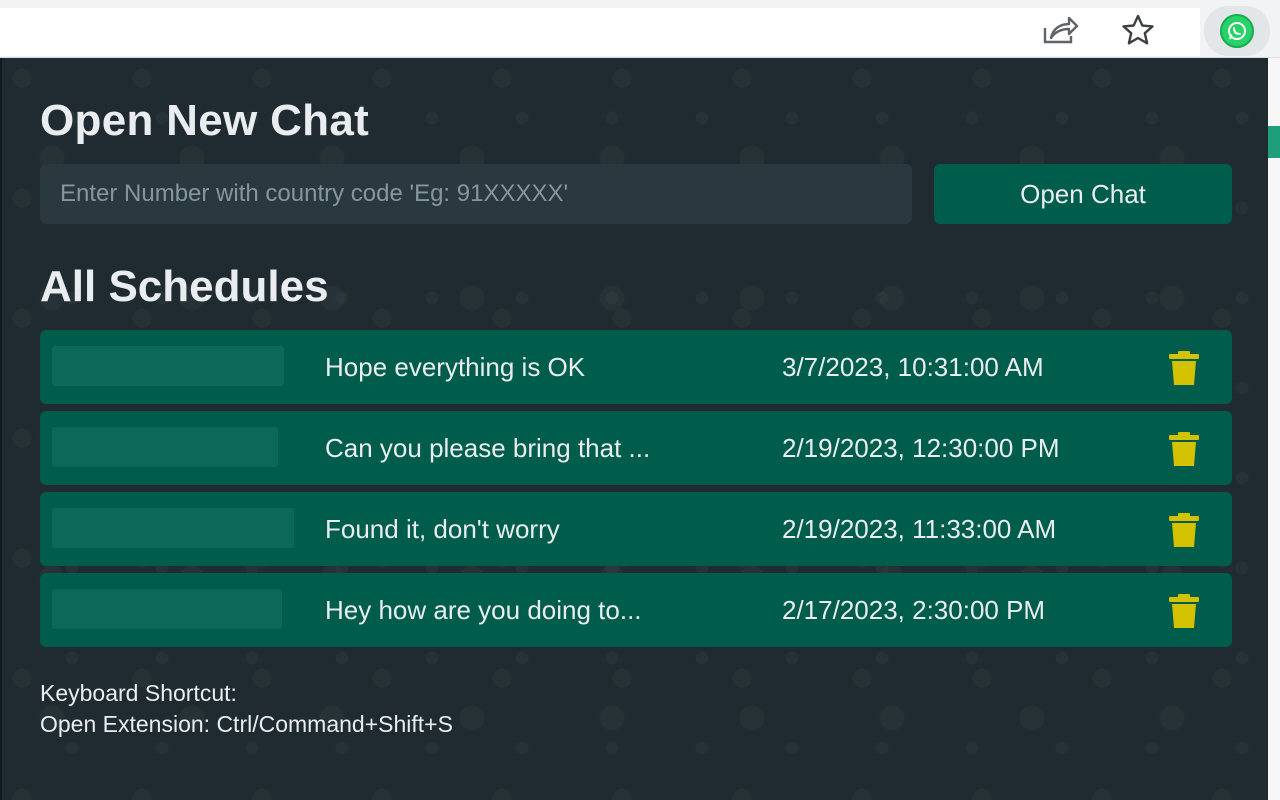 This screenshot has height=800, width=1280. I want to click on open-new-chat-title: Open New Chat, so click(205, 120).